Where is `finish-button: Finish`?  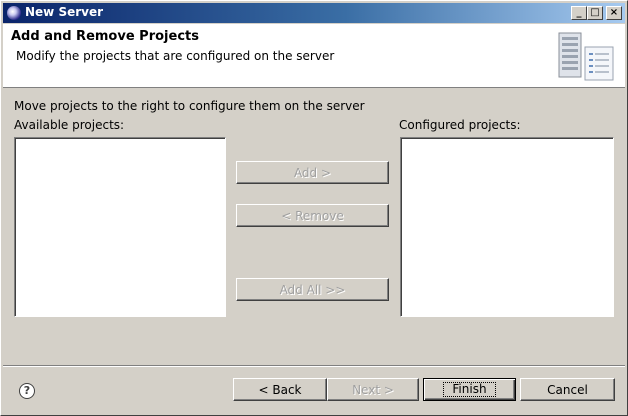 finish-button: Finish is located at coordinates (469, 389).